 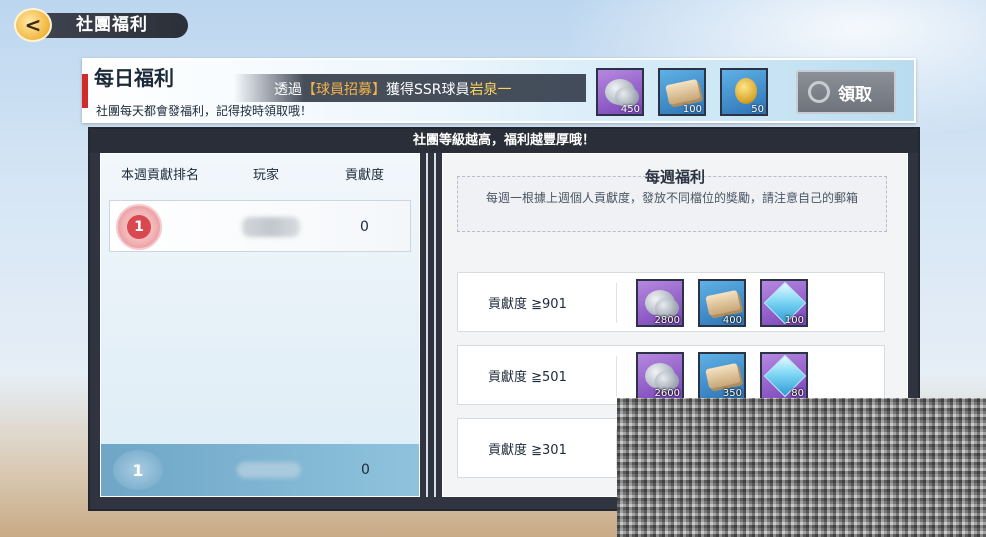 What do you see at coordinates (204, 111) in the screenshot?
I see `daily-note: 社團每天都會發福利，記得按時領取哦！` at bounding box center [204, 111].